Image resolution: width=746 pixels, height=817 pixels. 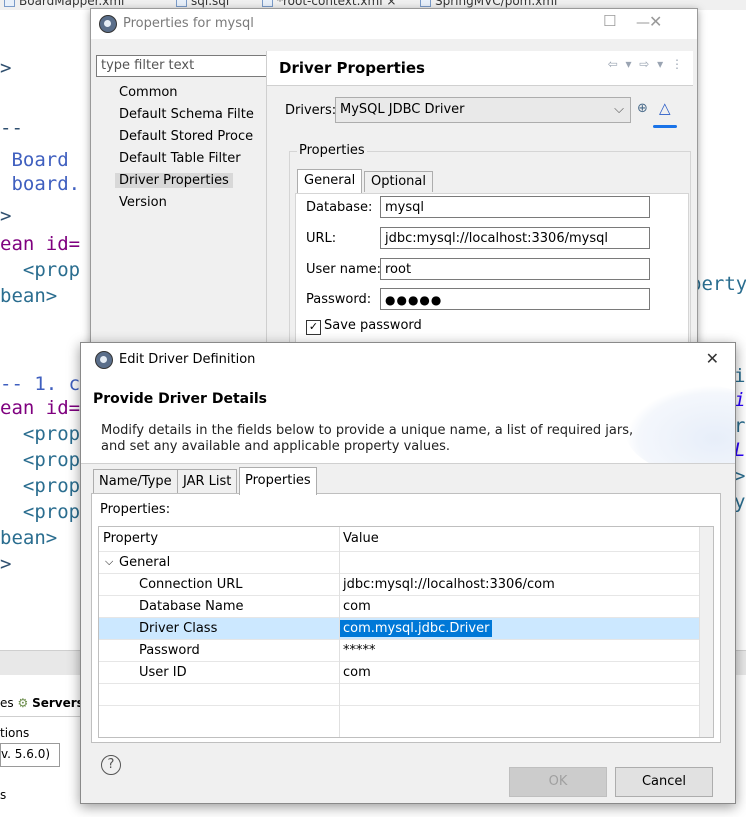 I want to click on maximize-icon: ☐, so click(x=609, y=21).